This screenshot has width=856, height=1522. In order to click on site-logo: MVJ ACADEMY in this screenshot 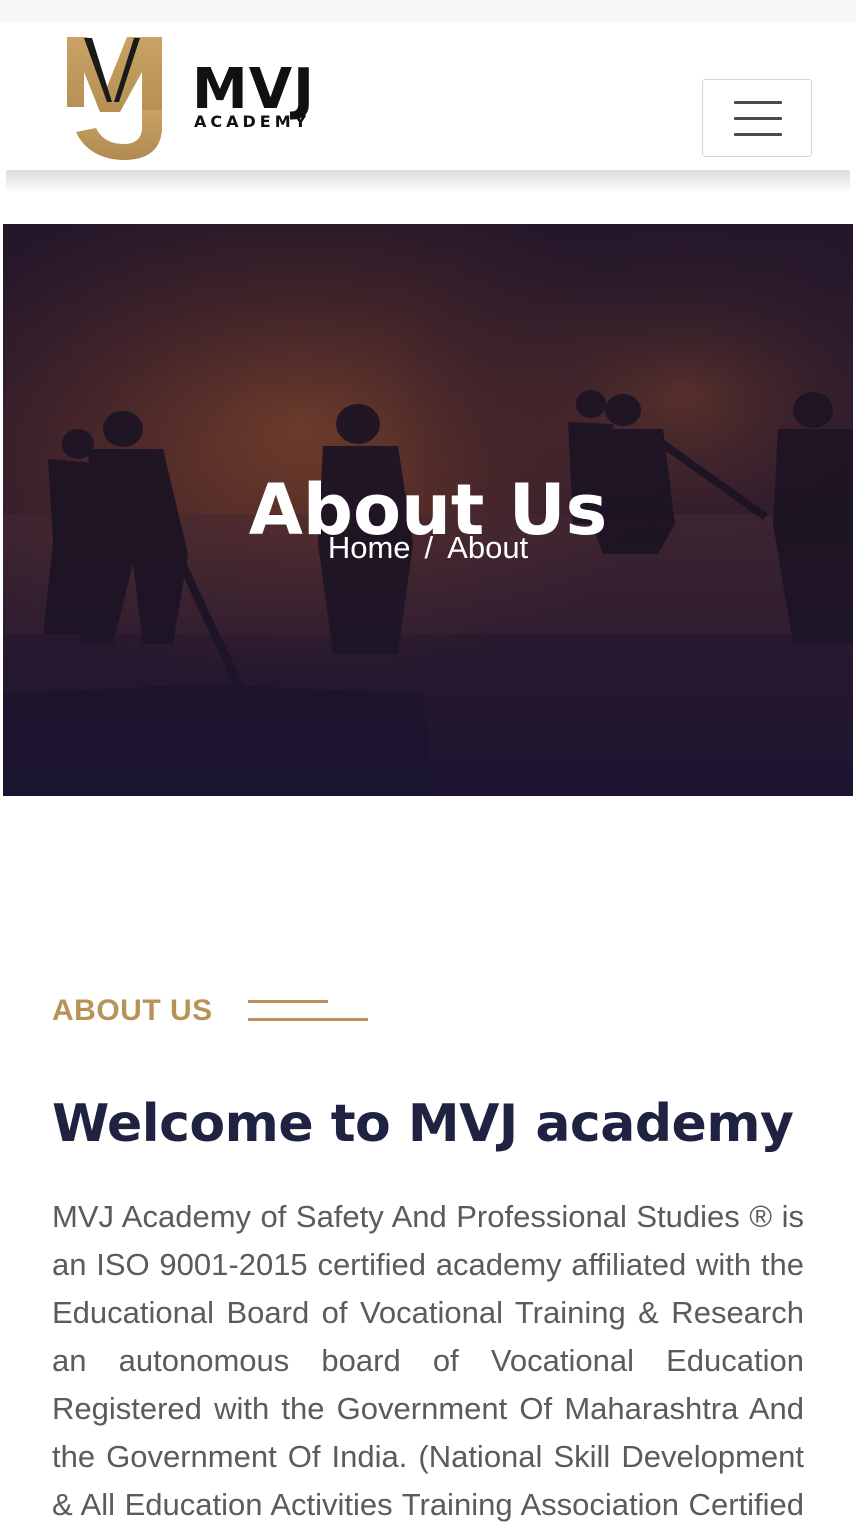, I will do `click(207, 97)`.